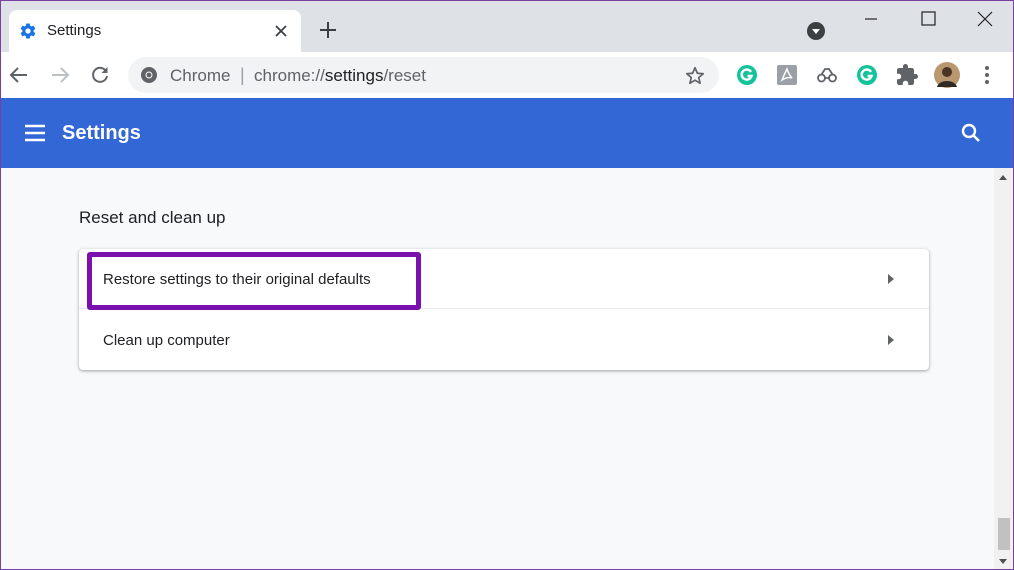 Image resolution: width=1014 pixels, height=570 pixels. I want to click on reload-icon, so click(100, 75).